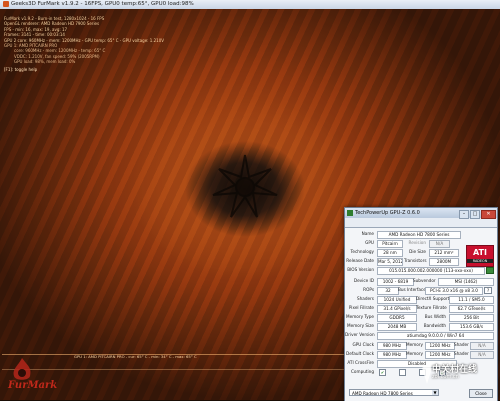  I want to click on opencl-checkbox: ✔, so click(382, 372).